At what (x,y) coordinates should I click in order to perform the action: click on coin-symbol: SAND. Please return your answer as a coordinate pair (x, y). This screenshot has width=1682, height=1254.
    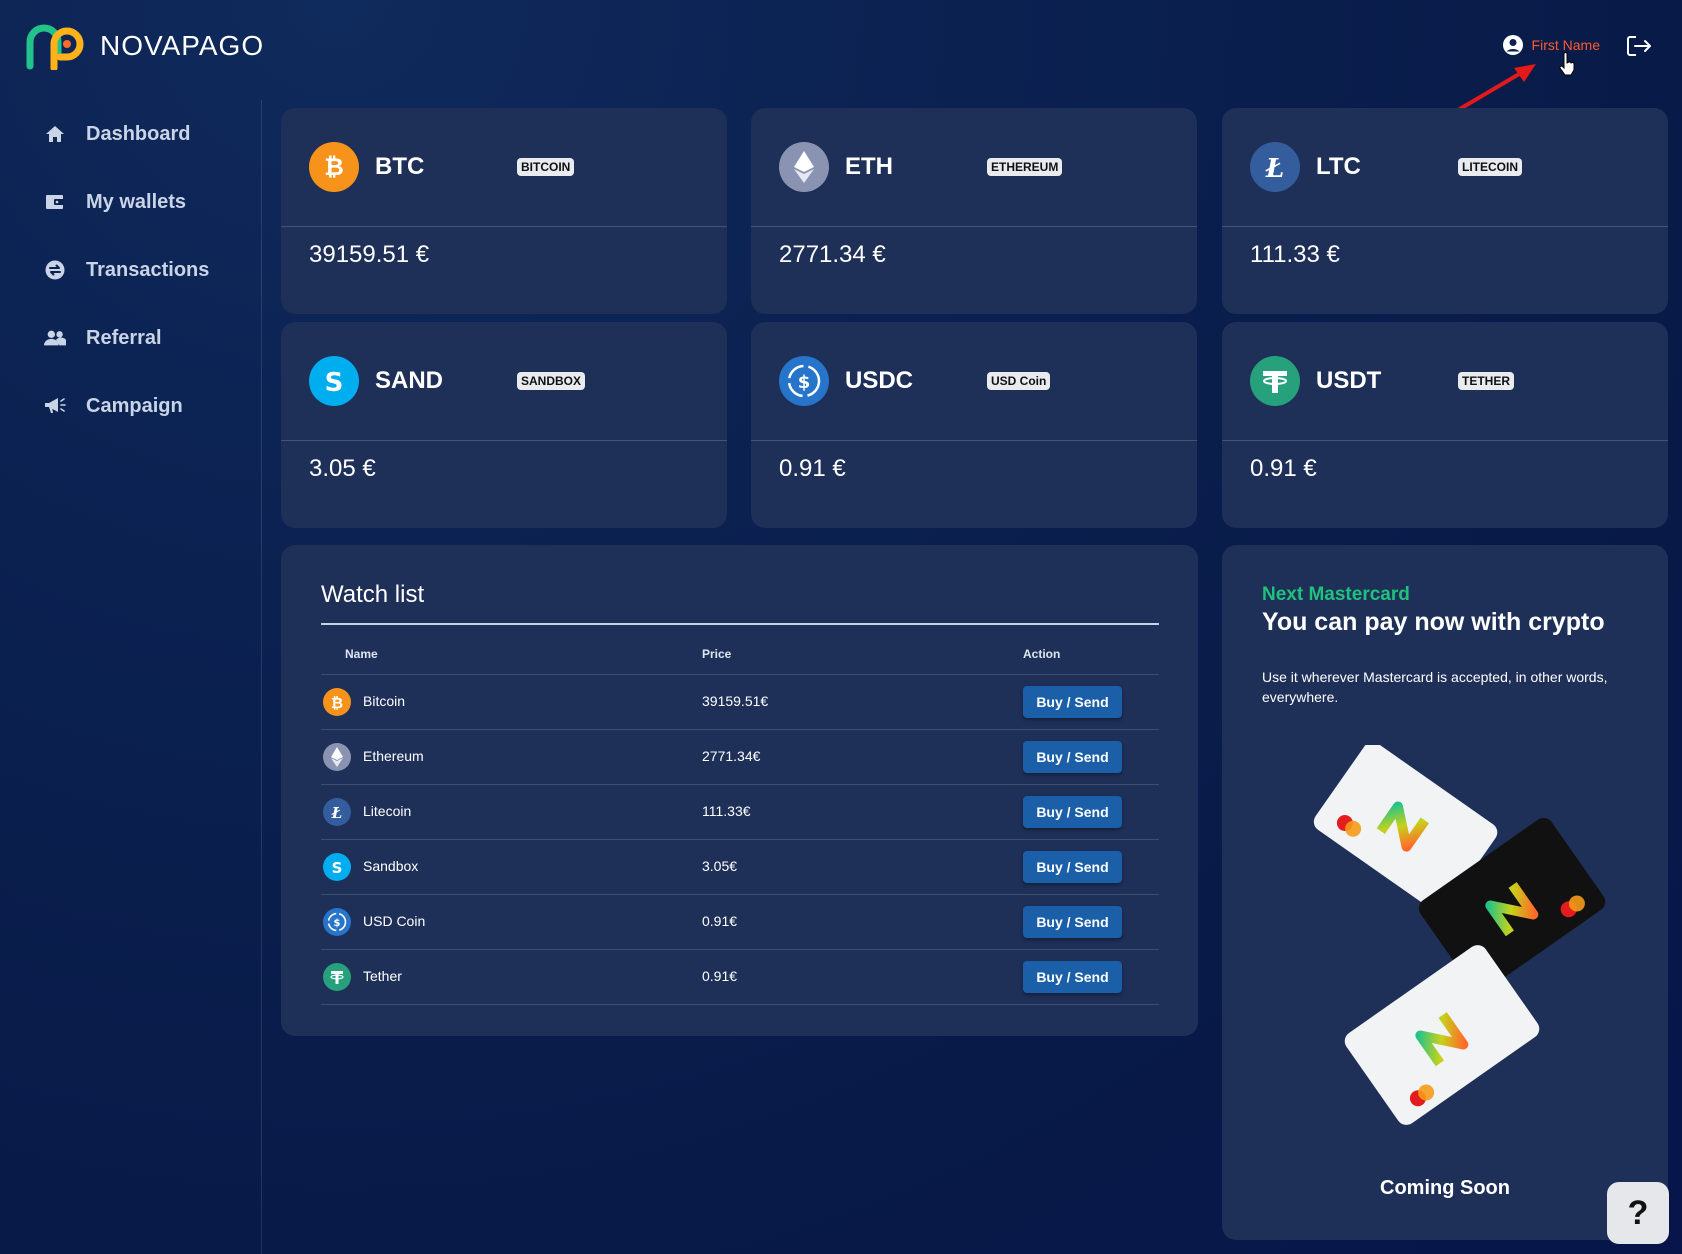
    Looking at the image, I should click on (409, 380).